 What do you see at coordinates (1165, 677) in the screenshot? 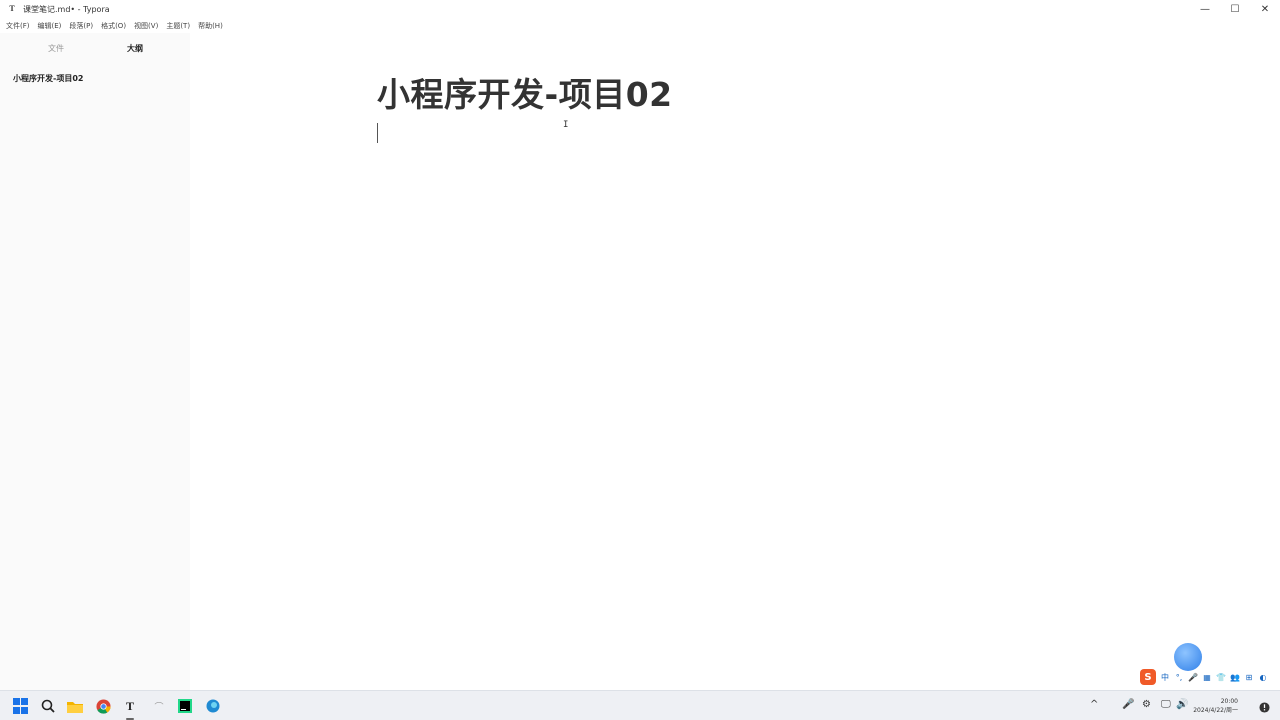
I see `ime-chinese-mode-icon: 中` at bounding box center [1165, 677].